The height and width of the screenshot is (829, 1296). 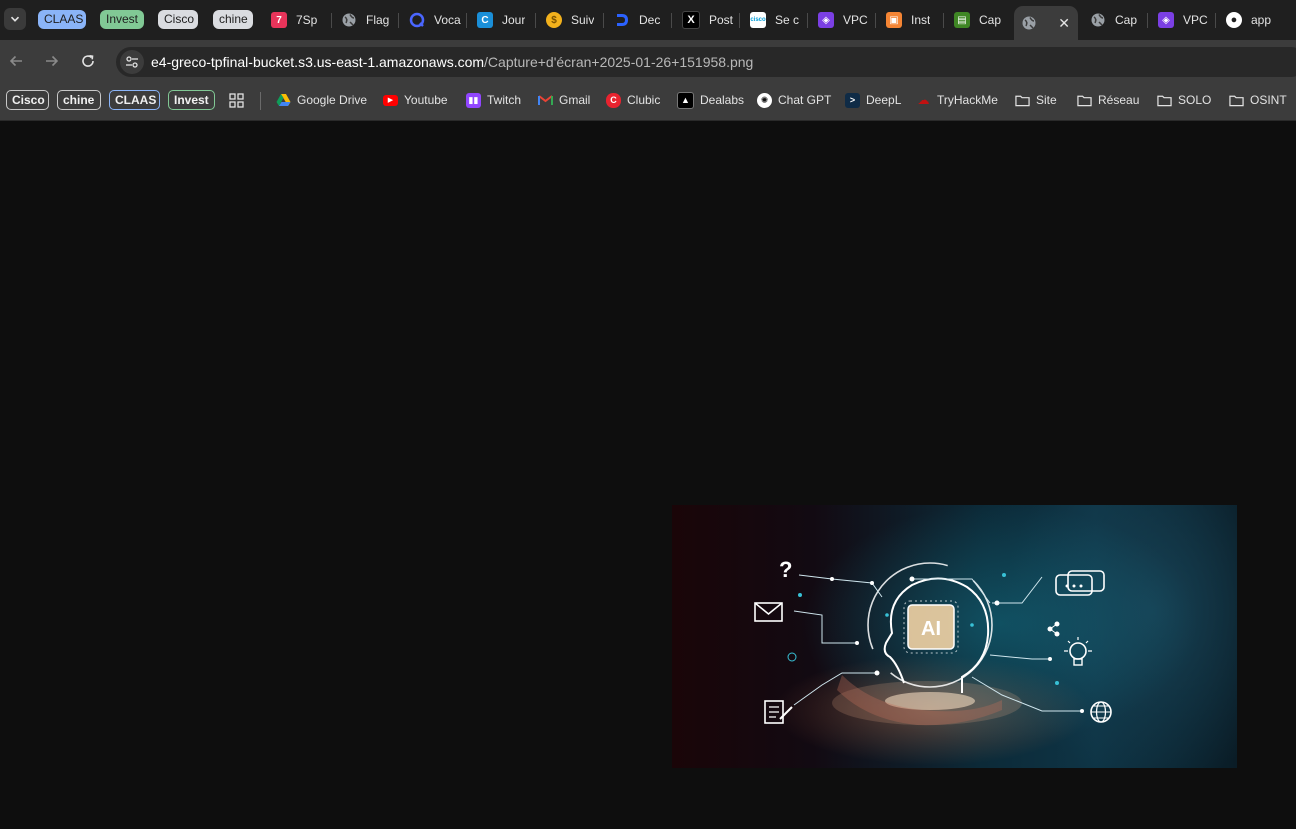 I want to click on bookmark-youtube: ▶ Youtube, so click(x=415, y=100).